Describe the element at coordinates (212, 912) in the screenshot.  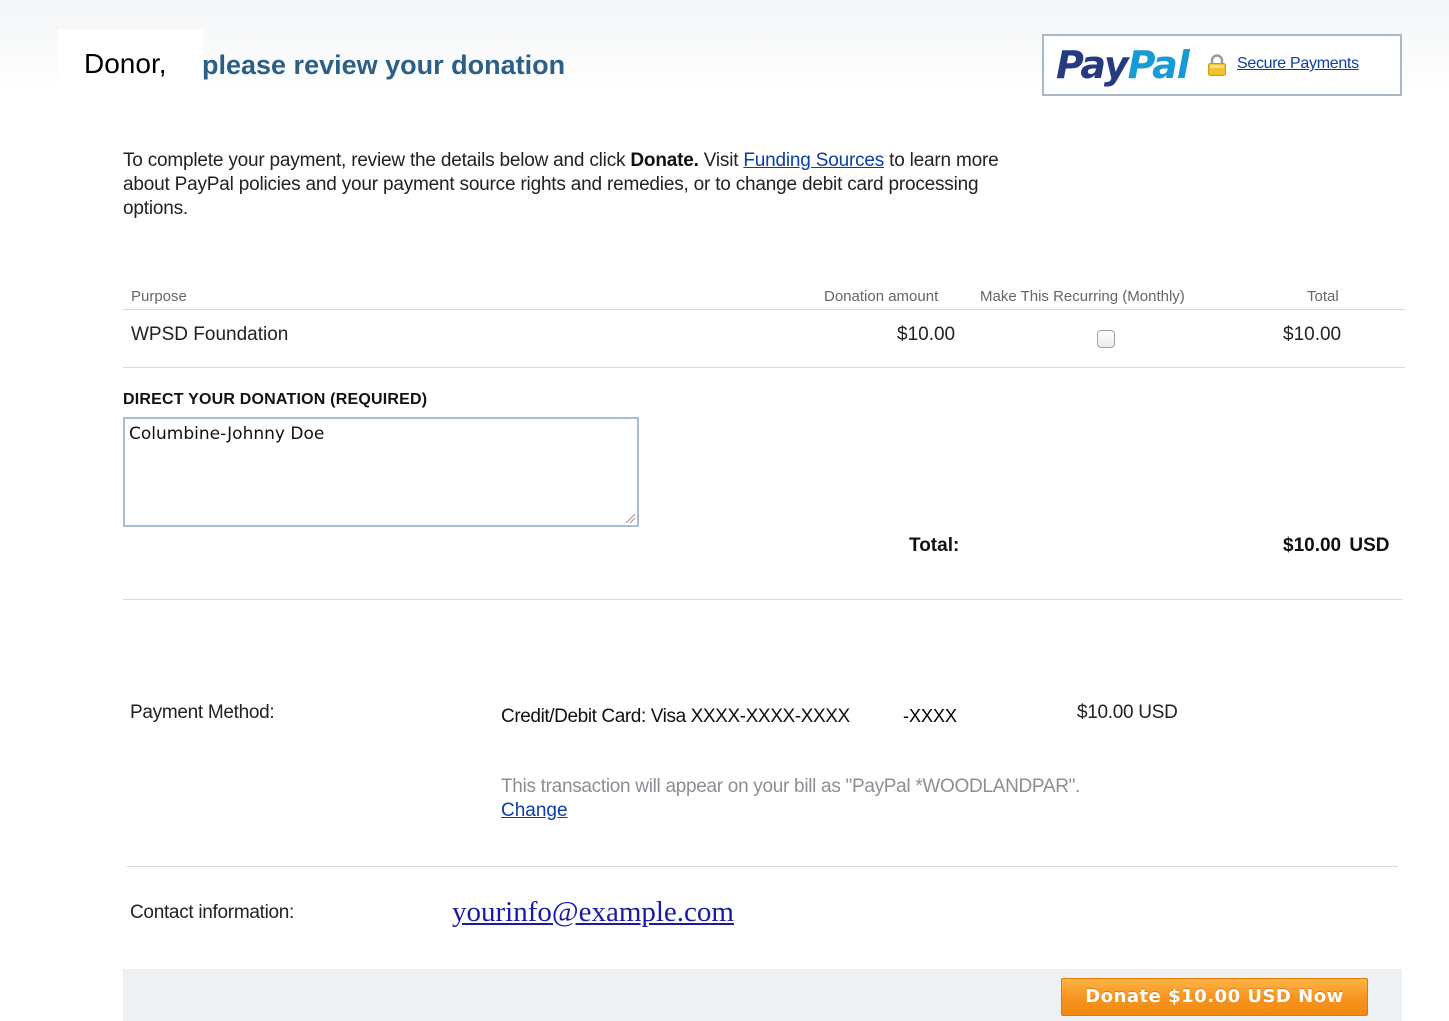
I see `contact-information-label: Contact information:` at that location.